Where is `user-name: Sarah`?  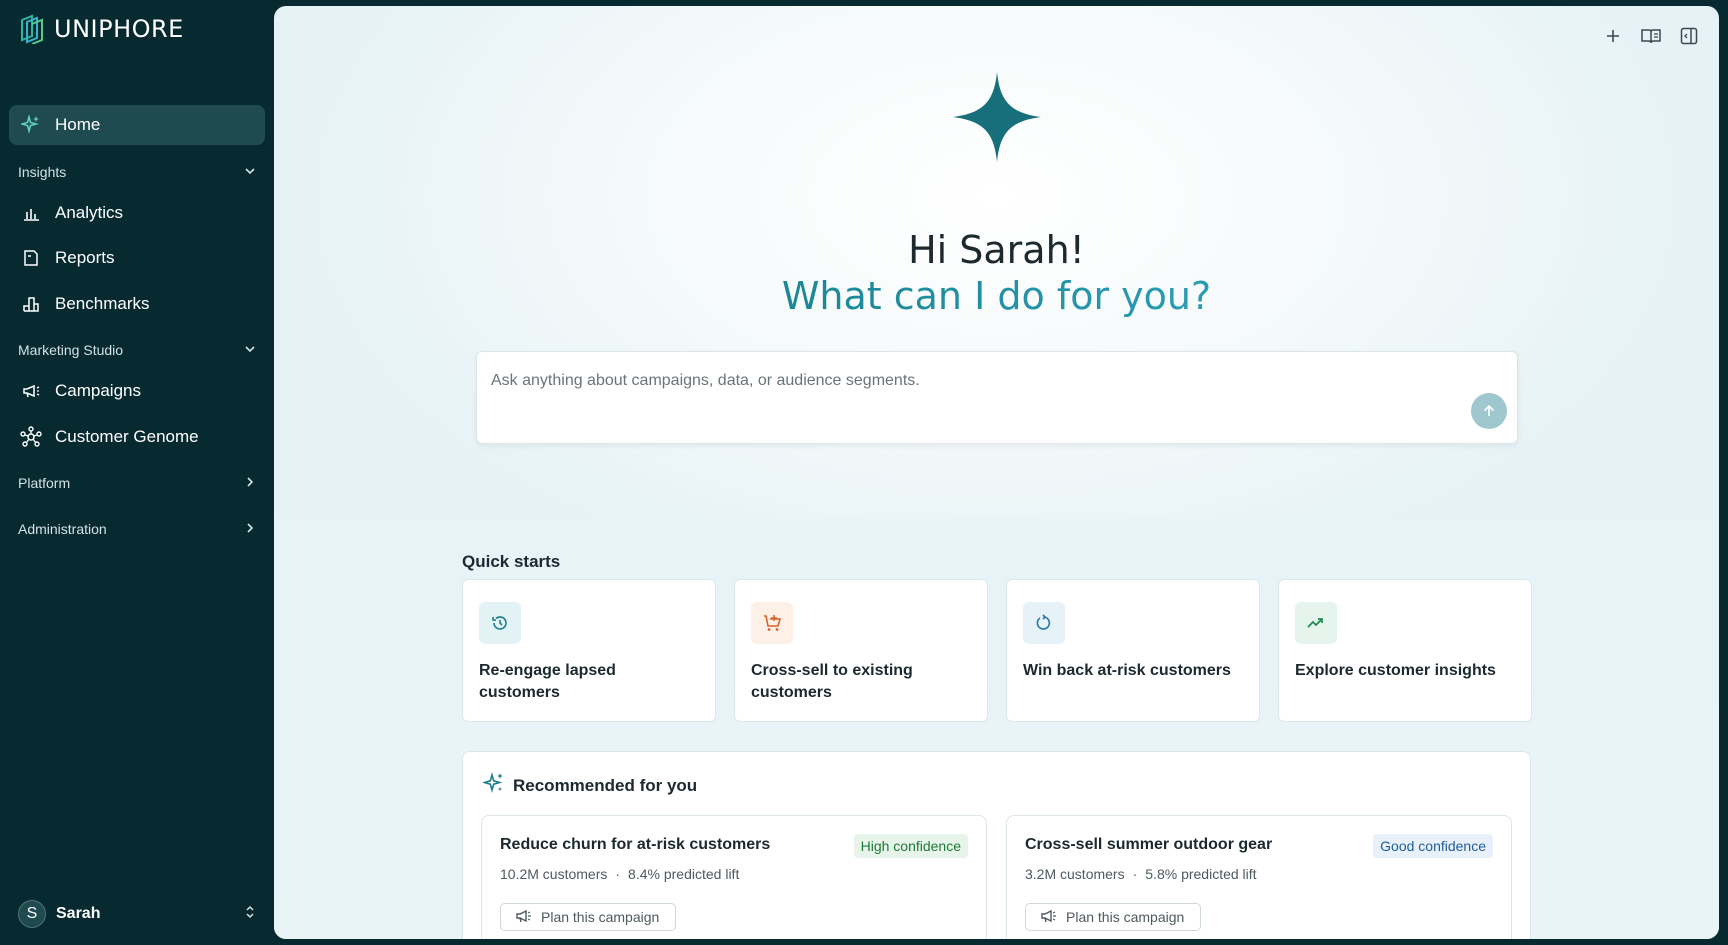
user-name: Sarah is located at coordinates (78, 913).